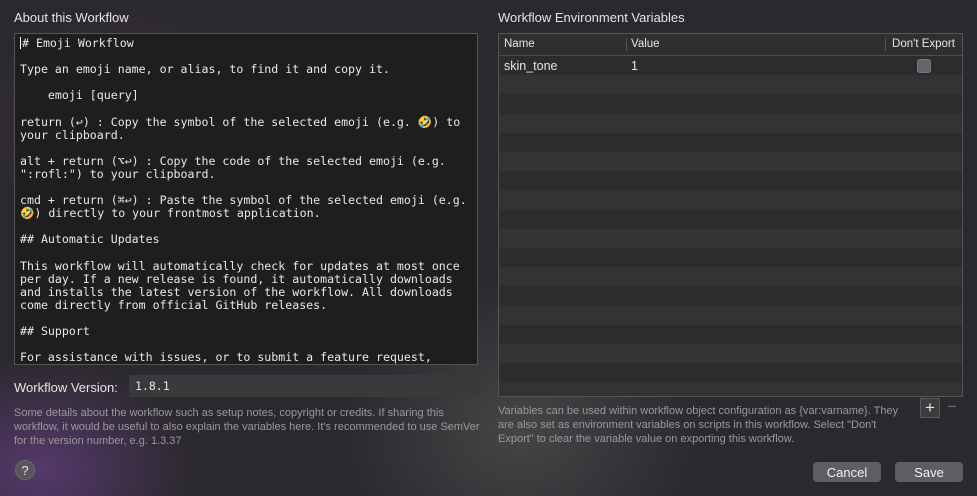 The image size is (977, 496). I want to click on table-row: skin_tone 1, so click(730, 66).